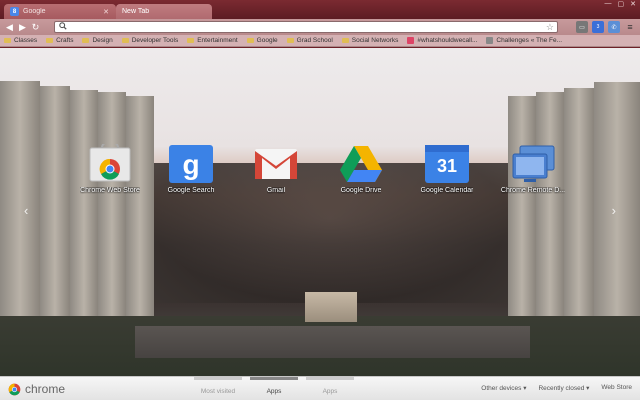 Image resolution: width=640 pixels, height=400 pixels. What do you see at coordinates (375, 40) in the screenshot?
I see `bookmark-label: Social Networks` at bounding box center [375, 40].